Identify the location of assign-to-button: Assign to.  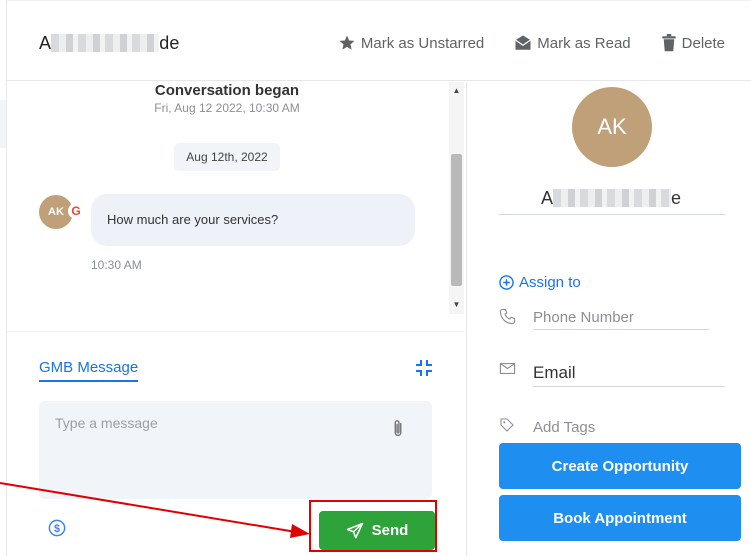
(540, 282).